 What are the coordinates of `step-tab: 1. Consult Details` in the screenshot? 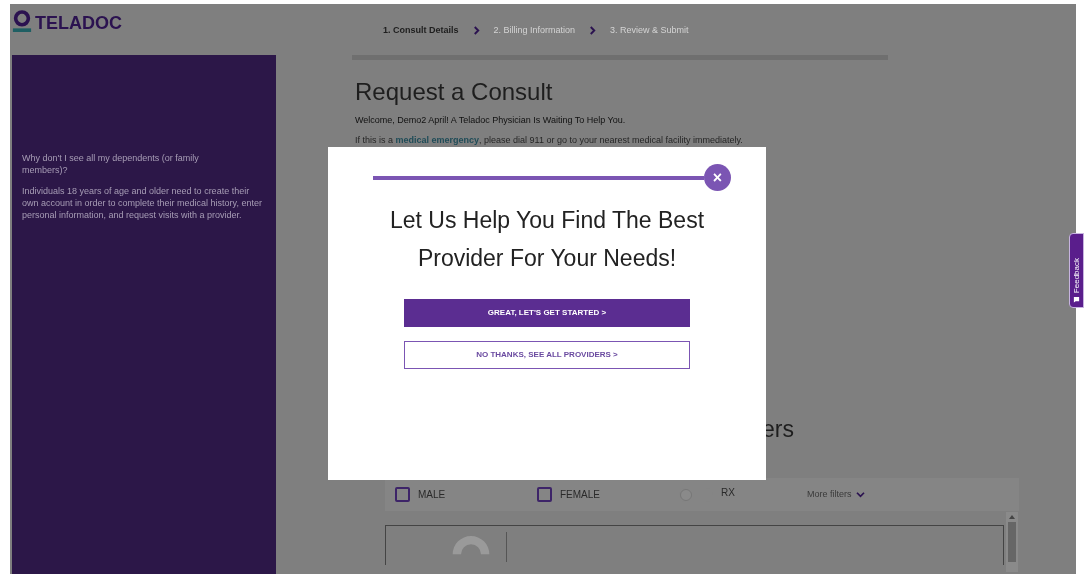 It's located at (421, 30).